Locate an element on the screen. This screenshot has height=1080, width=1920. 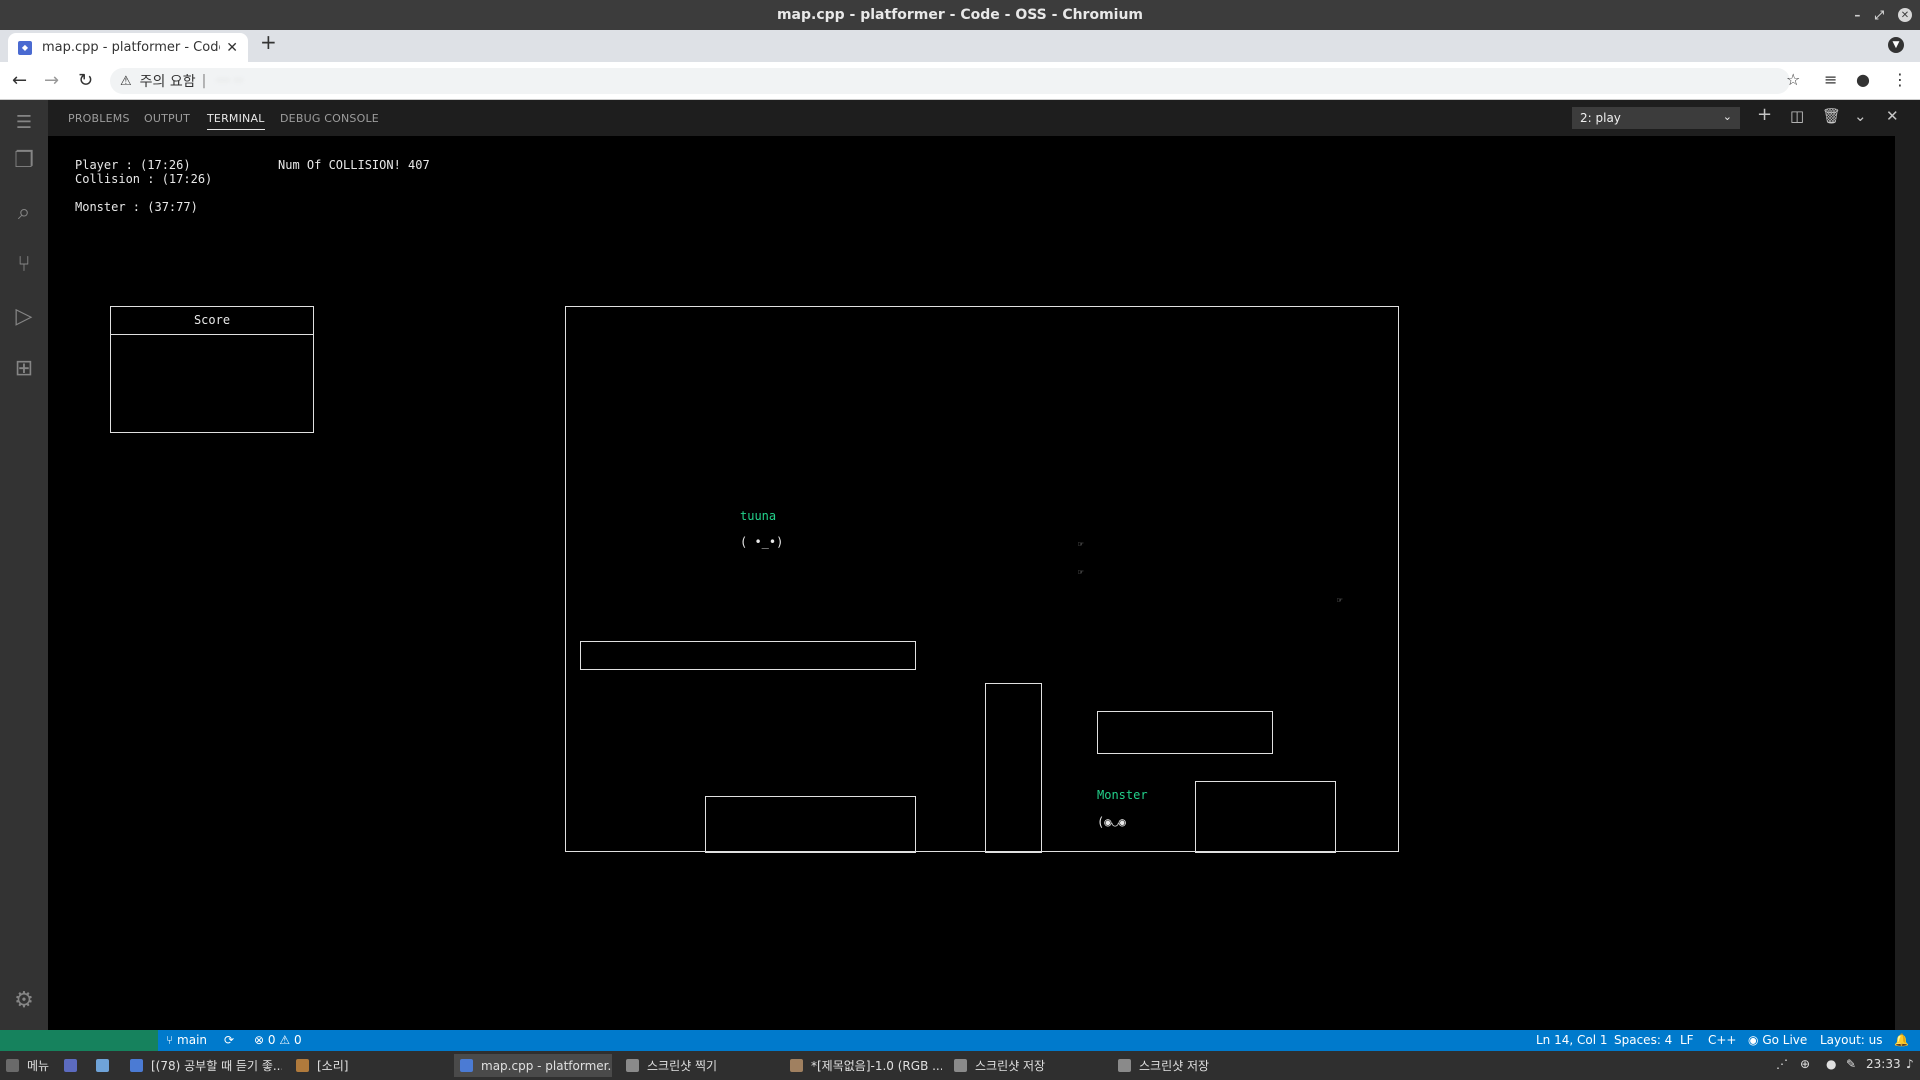
address-bar: ⚠ 주의 요함 | ··· ·· is located at coordinates (950, 81).